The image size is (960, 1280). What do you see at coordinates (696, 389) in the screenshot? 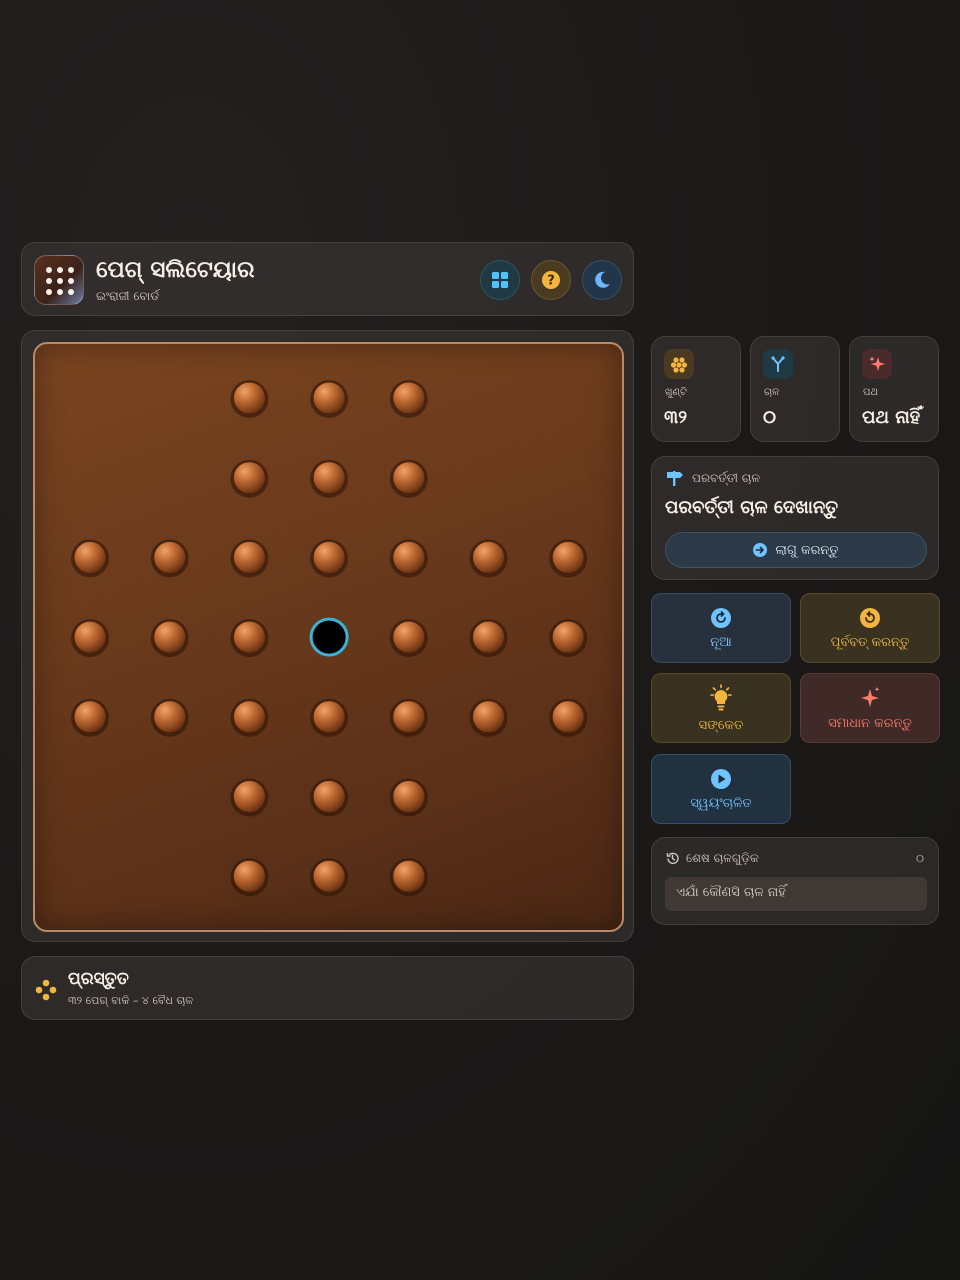
I see `stat-pegs: ଖୁଣ୍ଟି ୩୨` at bounding box center [696, 389].